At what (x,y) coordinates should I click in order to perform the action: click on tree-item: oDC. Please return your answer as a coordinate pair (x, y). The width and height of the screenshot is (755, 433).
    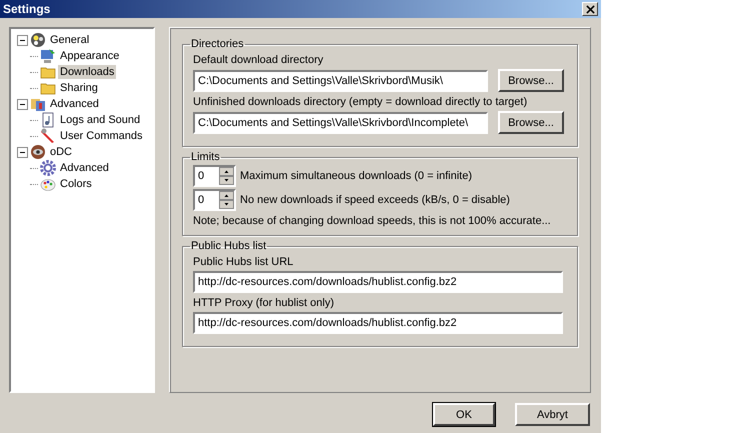
    Looking at the image, I should click on (61, 152).